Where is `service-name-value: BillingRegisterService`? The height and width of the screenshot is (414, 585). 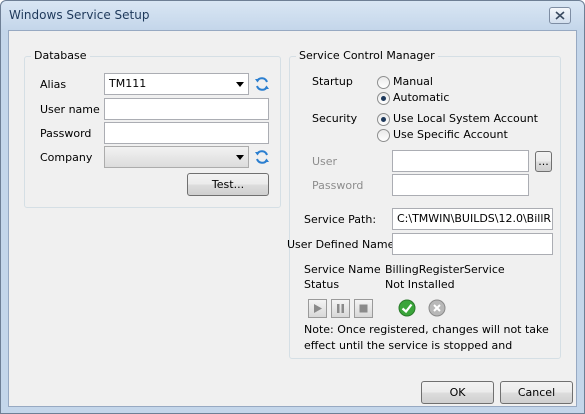
service-name-value: BillingRegisterService is located at coordinates (445, 269).